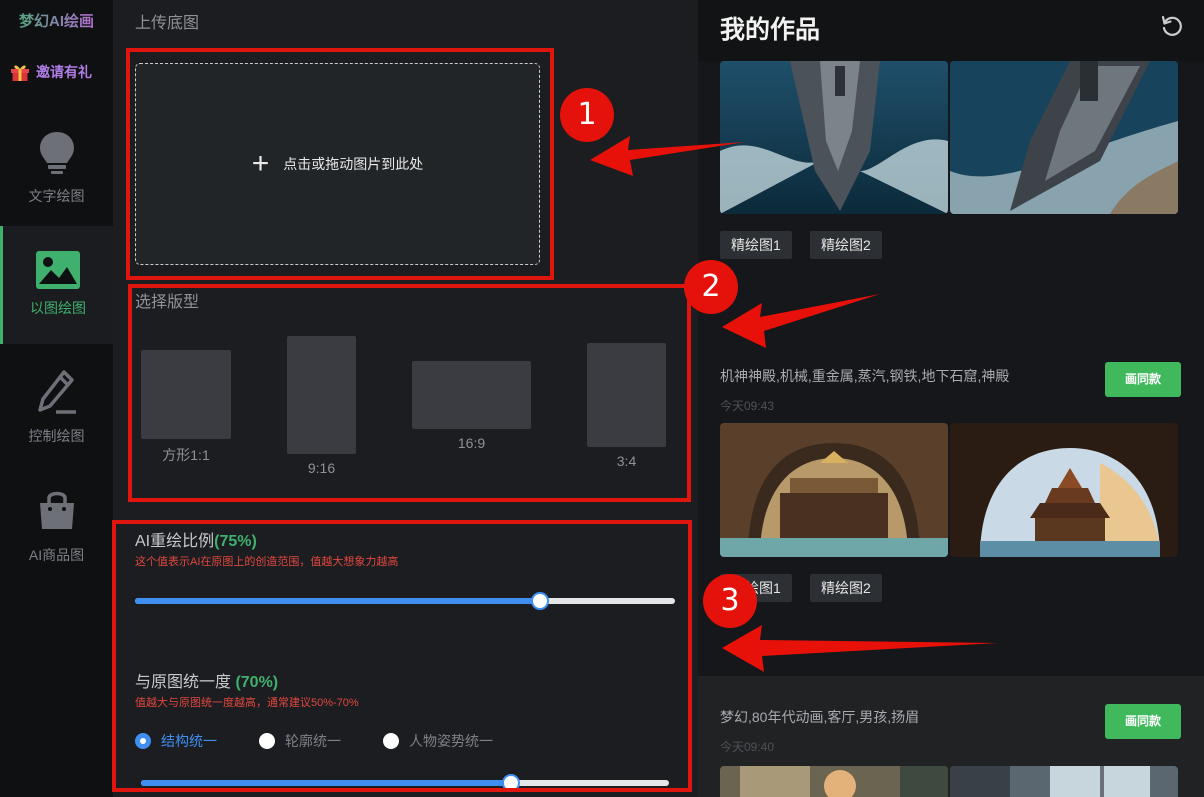 This screenshot has width=1204, height=797. I want to click on shopping-bag-icon, so click(56, 510).